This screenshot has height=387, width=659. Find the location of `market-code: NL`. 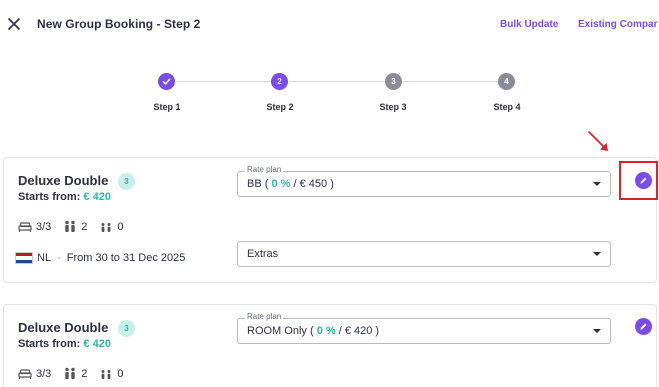

market-code: NL is located at coordinates (44, 258).